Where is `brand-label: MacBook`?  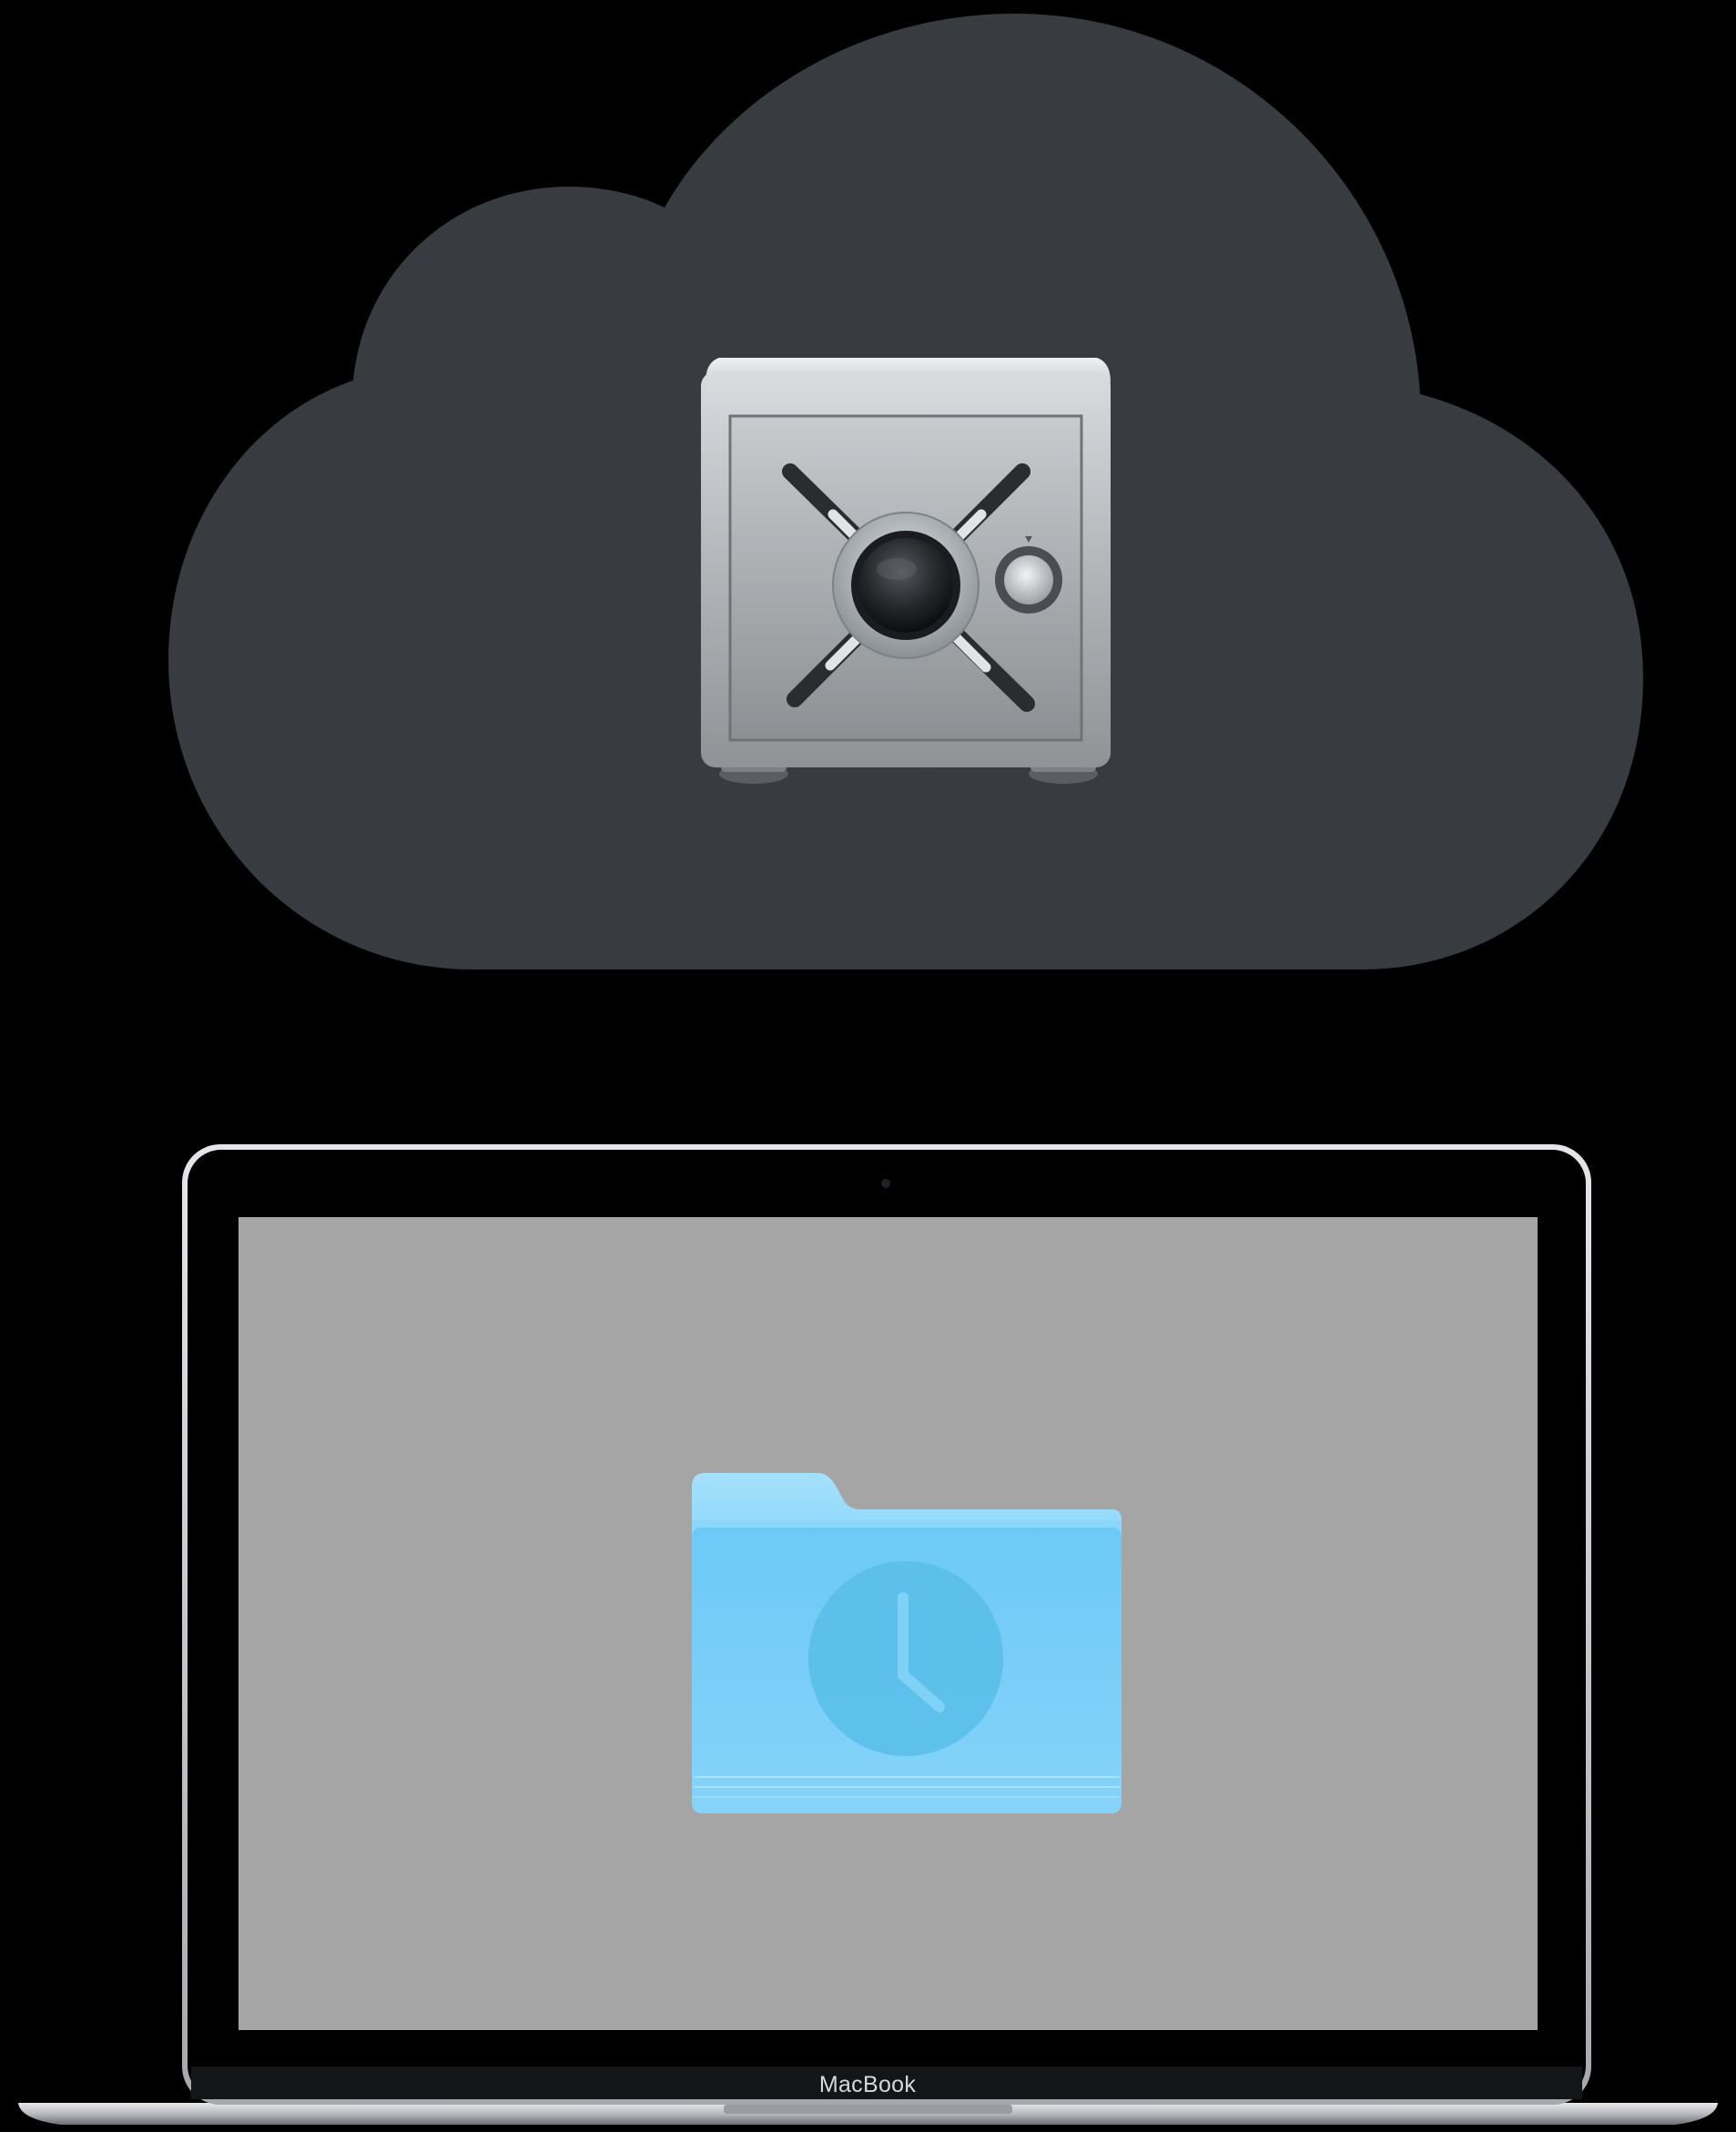 brand-label: MacBook is located at coordinates (868, 2084).